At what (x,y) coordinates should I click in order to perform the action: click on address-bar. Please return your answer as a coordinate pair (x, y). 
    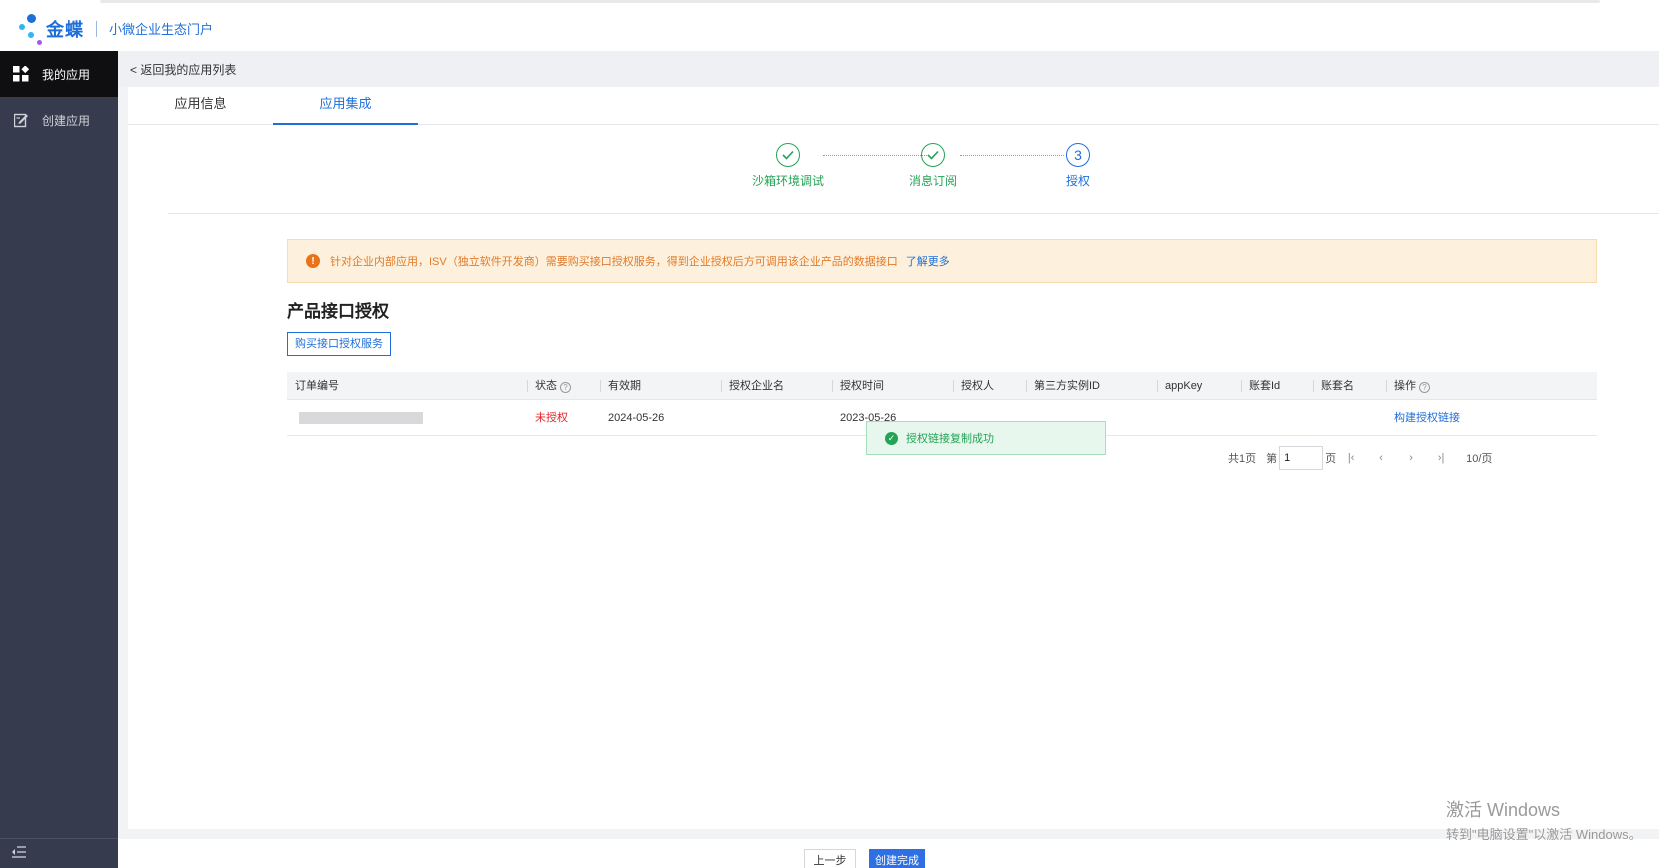
    Looking at the image, I should click on (850, 1).